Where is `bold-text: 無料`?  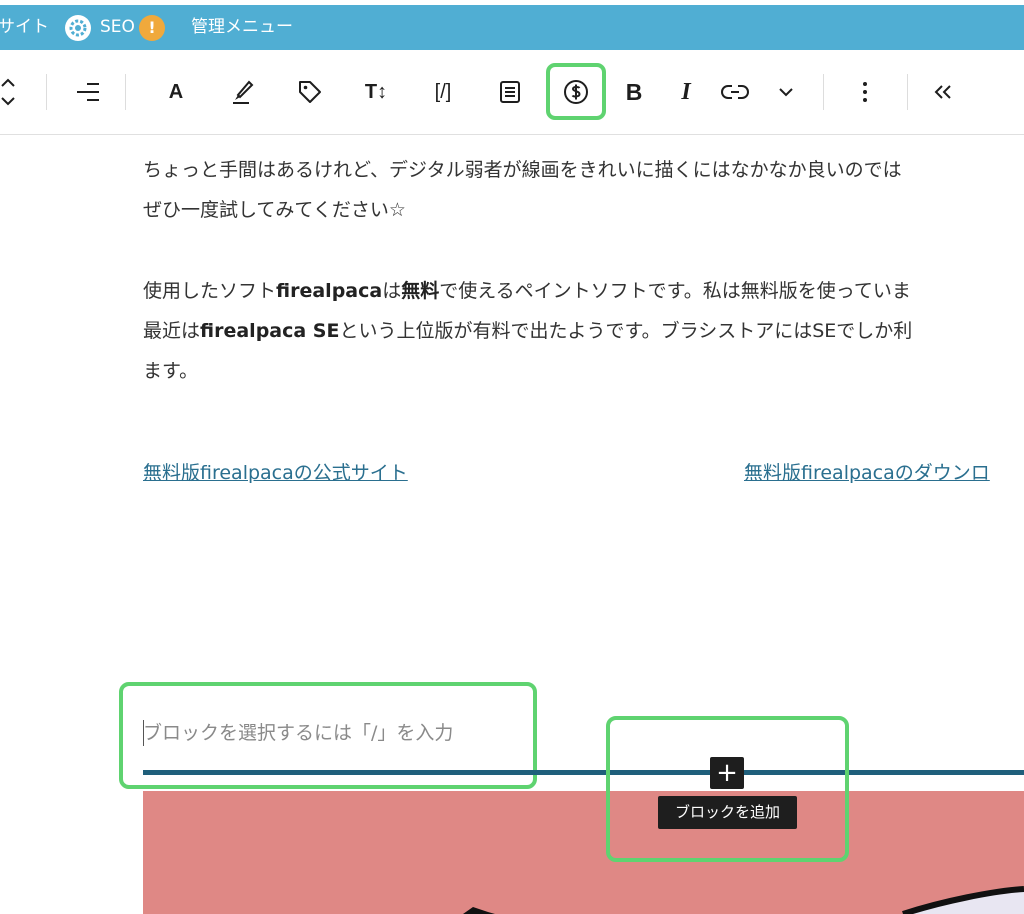 bold-text: 無料 is located at coordinates (420, 291).